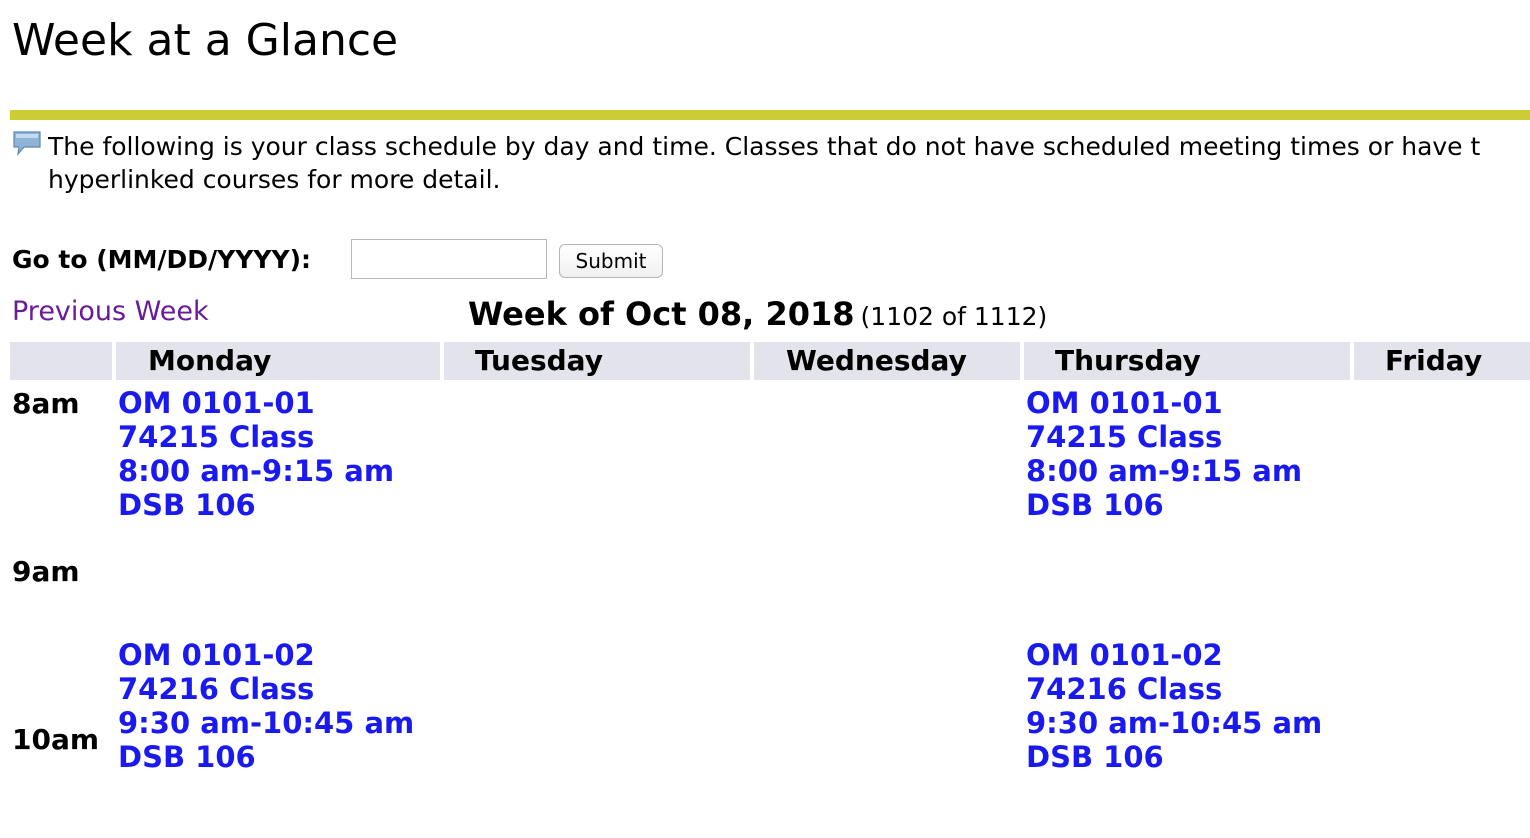 This screenshot has height=838, width=1530. I want to click on goto-date-label: Go to (MM/DD/YYYY):, so click(162, 259).